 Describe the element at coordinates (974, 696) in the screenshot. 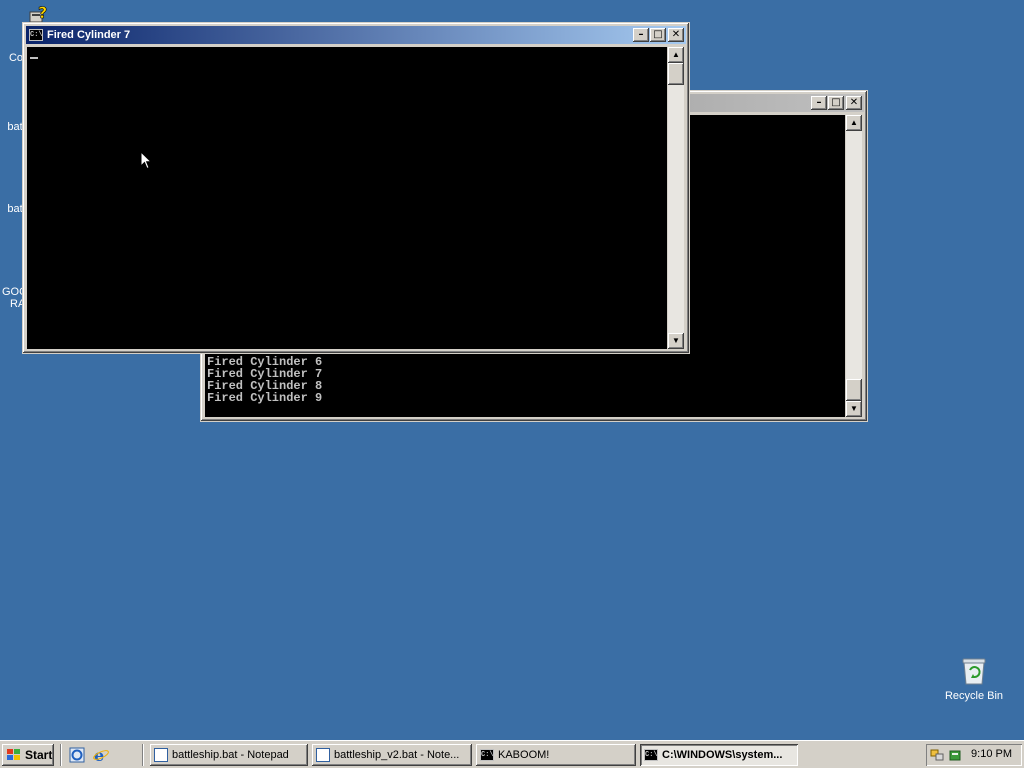

I see `recycle-bin-label: Recycle Bin` at that location.